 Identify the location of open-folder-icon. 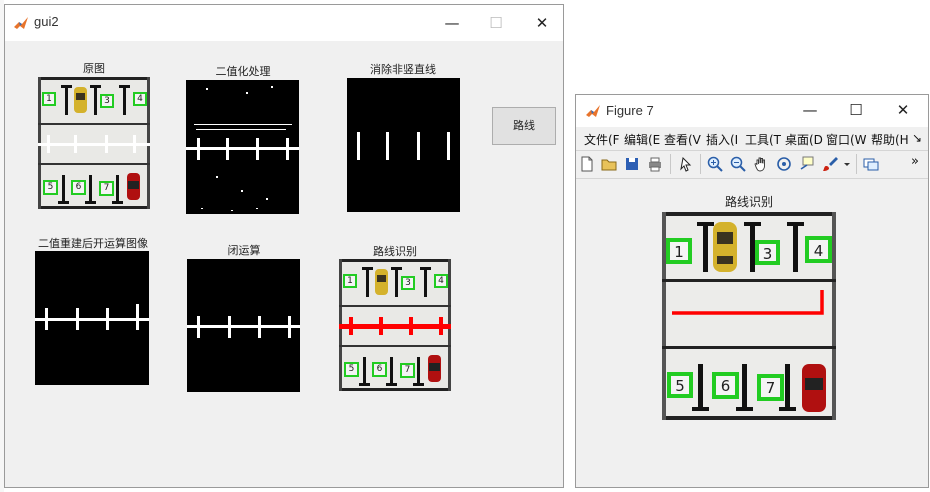
(609, 164).